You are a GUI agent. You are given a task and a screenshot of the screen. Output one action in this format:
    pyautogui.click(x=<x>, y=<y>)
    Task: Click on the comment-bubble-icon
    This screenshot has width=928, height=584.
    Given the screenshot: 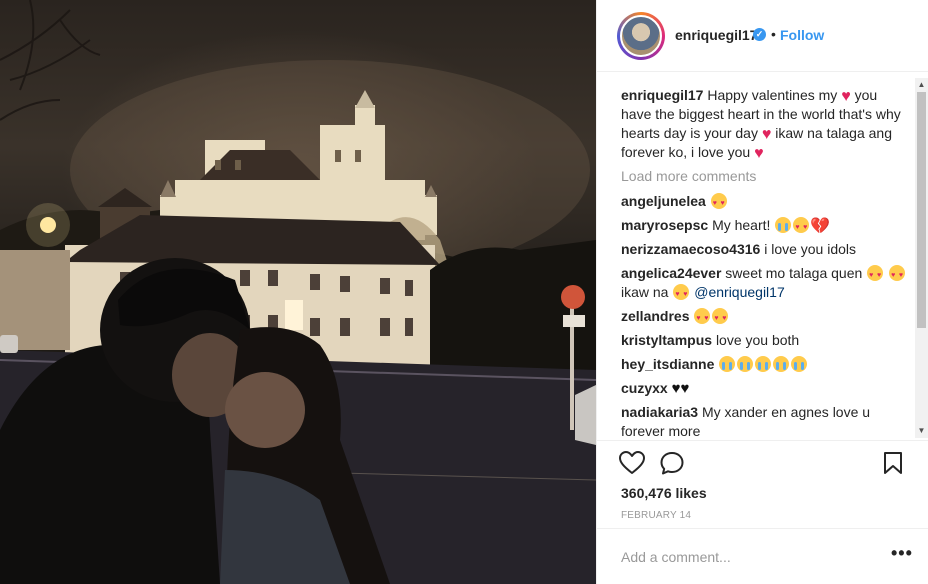 What is the action you would take?
    pyautogui.click(x=672, y=463)
    